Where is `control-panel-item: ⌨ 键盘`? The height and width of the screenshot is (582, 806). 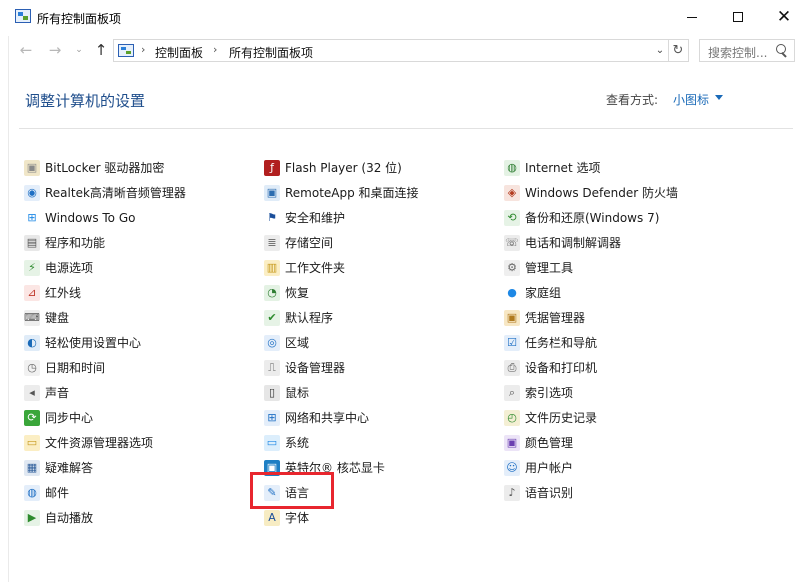 control-panel-item: ⌨ 键盘 is located at coordinates (105, 317).